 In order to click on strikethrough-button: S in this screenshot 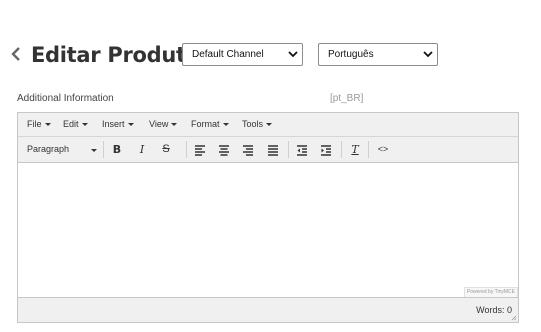, I will do `click(166, 149)`.